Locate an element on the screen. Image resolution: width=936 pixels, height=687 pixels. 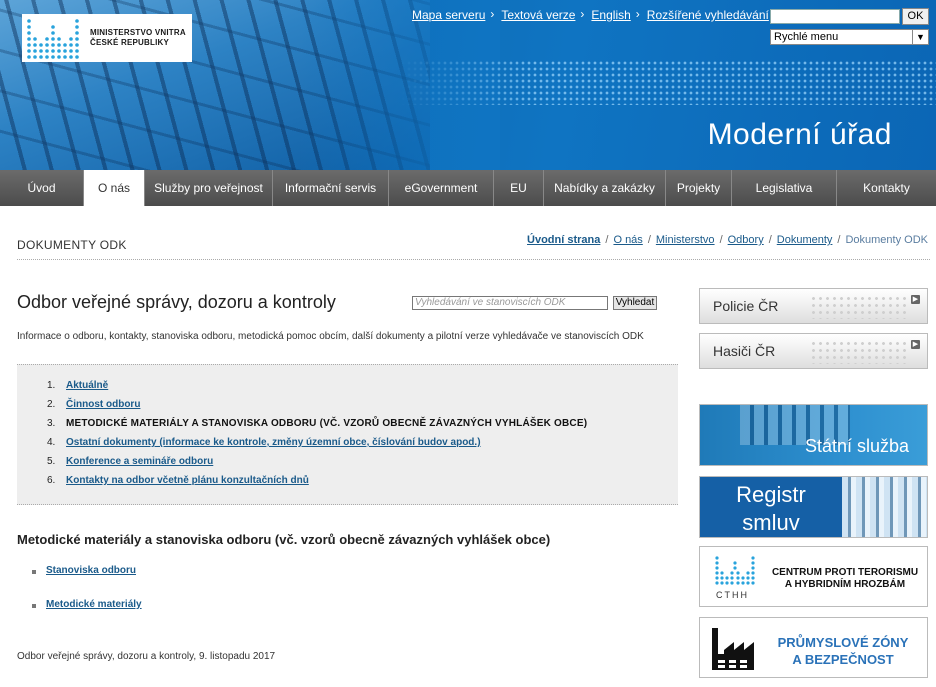
odk-search-button: Vyhledat is located at coordinates (635, 303).